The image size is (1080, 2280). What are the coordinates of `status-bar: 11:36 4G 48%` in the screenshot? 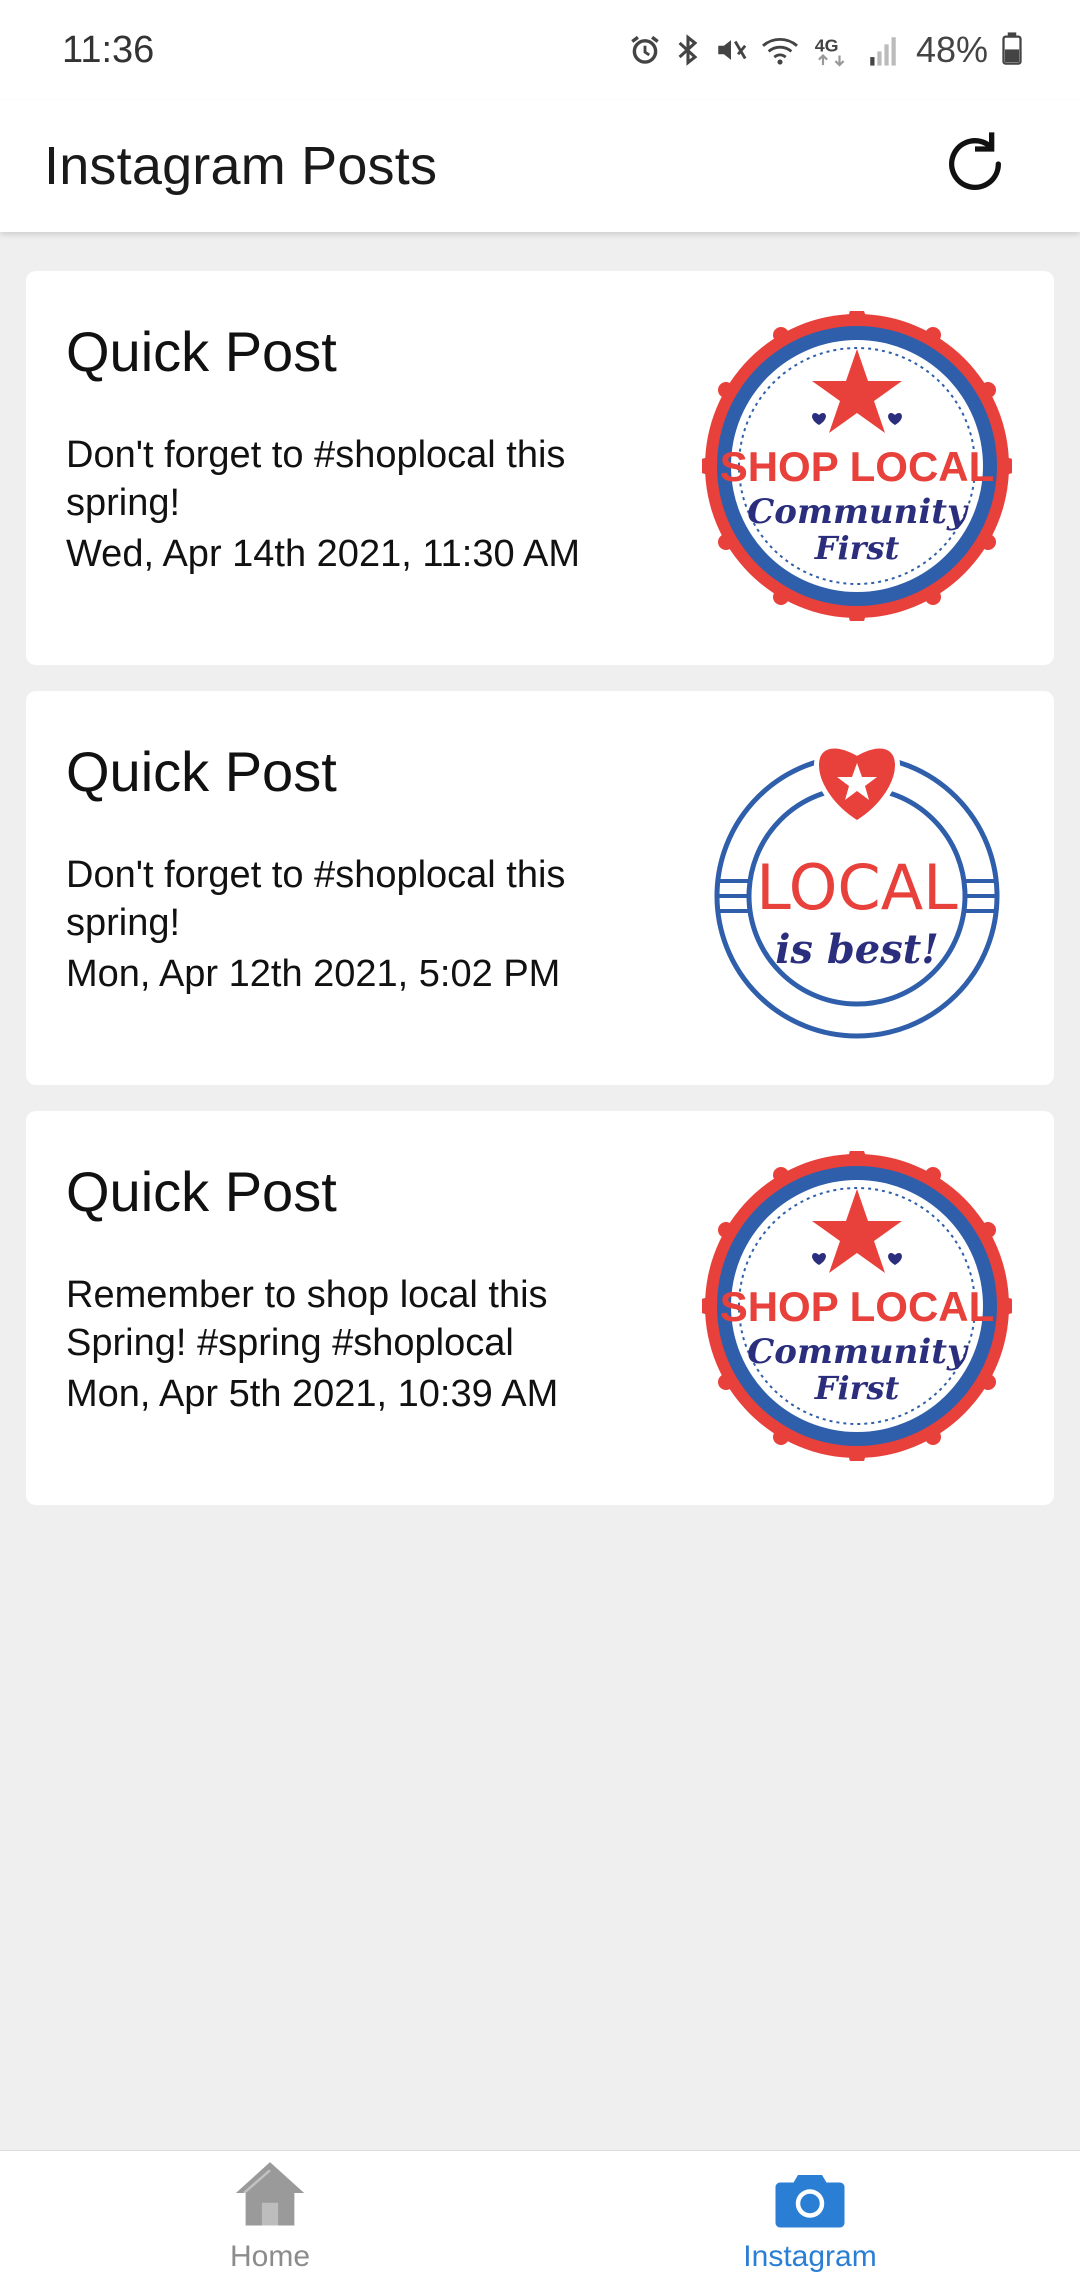 It's located at (540, 50).